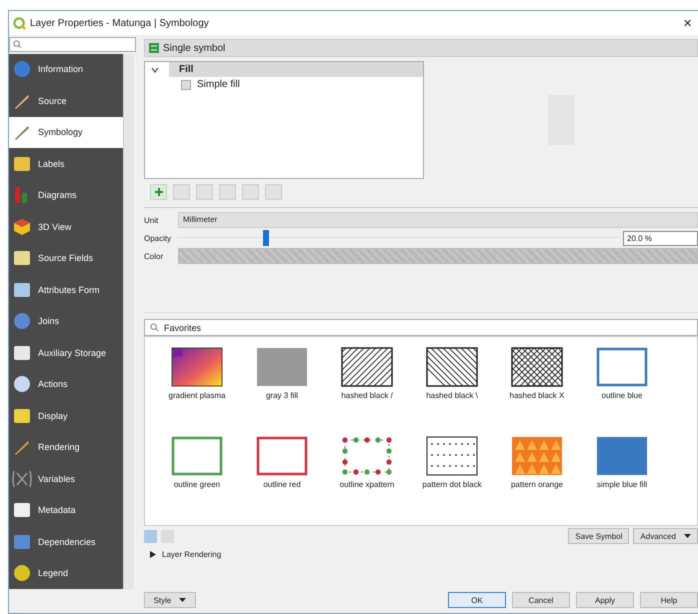 Image resolution: width=698 pixels, height=614 pixels. I want to click on move-up-button, so click(250, 192).